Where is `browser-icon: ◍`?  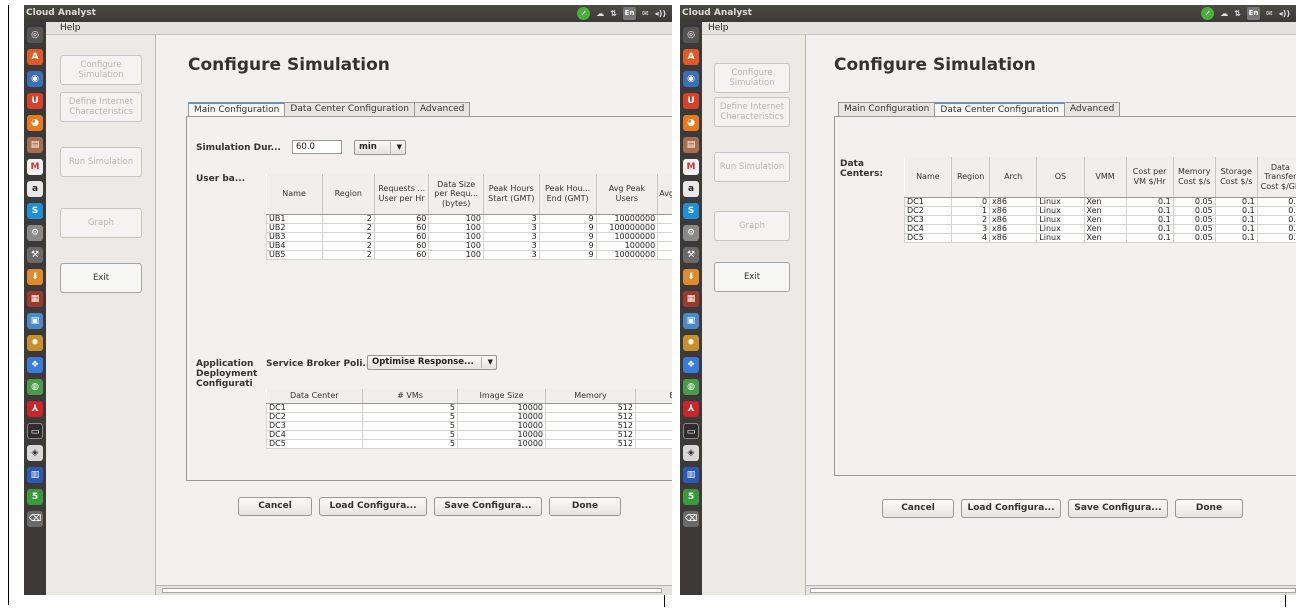 browser-icon: ◍ is located at coordinates (35, 387).